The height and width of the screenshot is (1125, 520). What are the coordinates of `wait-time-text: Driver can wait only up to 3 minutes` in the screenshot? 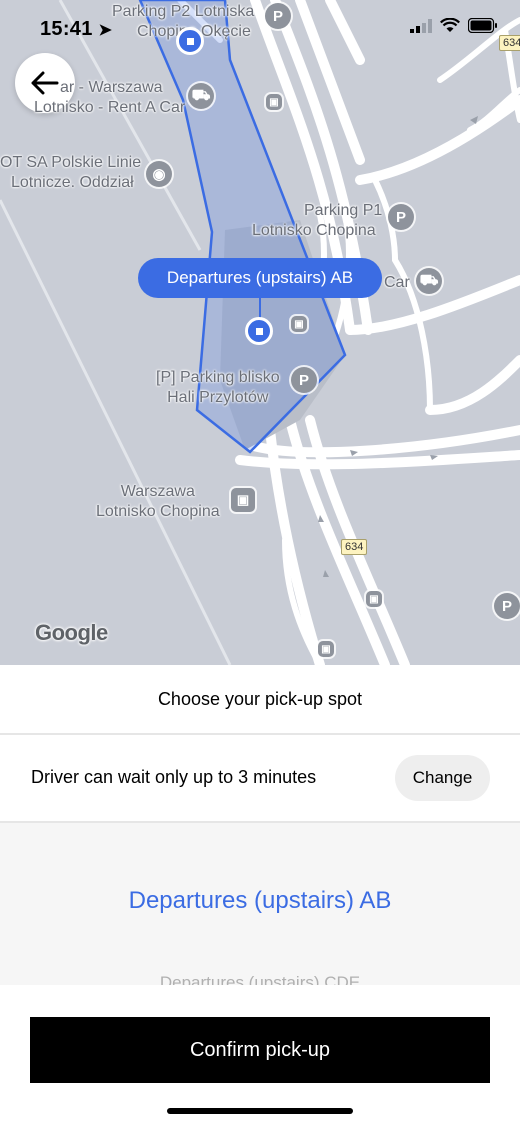 It's located at (174, 777).